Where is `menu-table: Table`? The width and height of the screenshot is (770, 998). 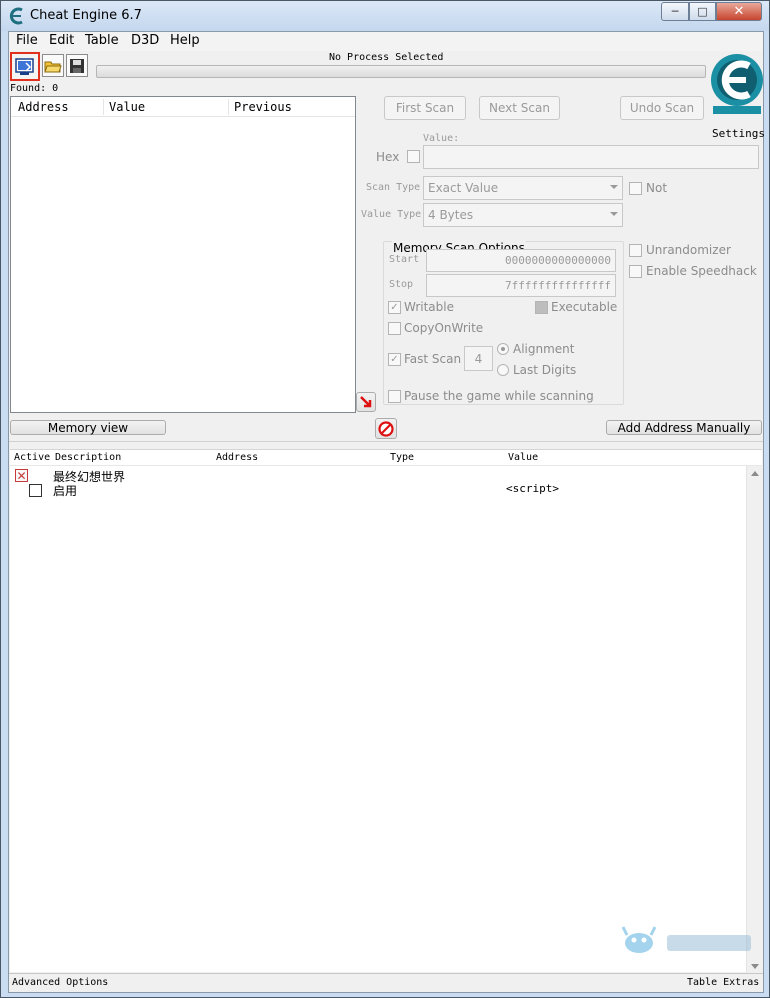 menu-table: Table is located at coordinates (102, 40).